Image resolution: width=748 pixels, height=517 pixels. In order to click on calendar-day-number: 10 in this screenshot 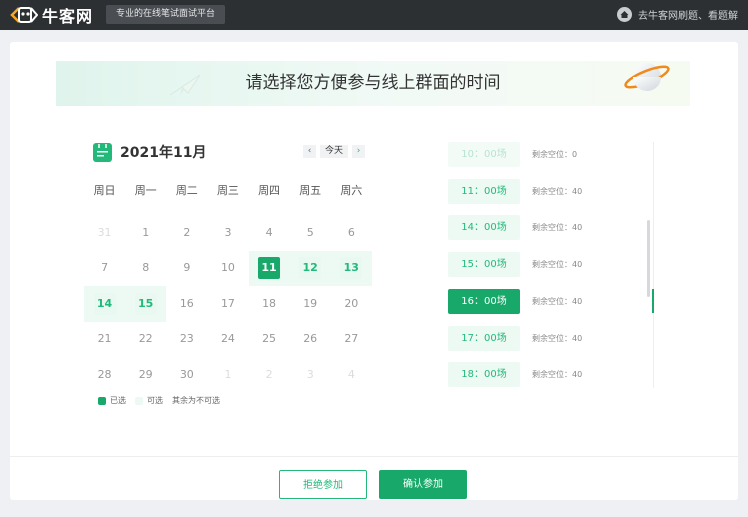, I will do `click(227, 268)`.